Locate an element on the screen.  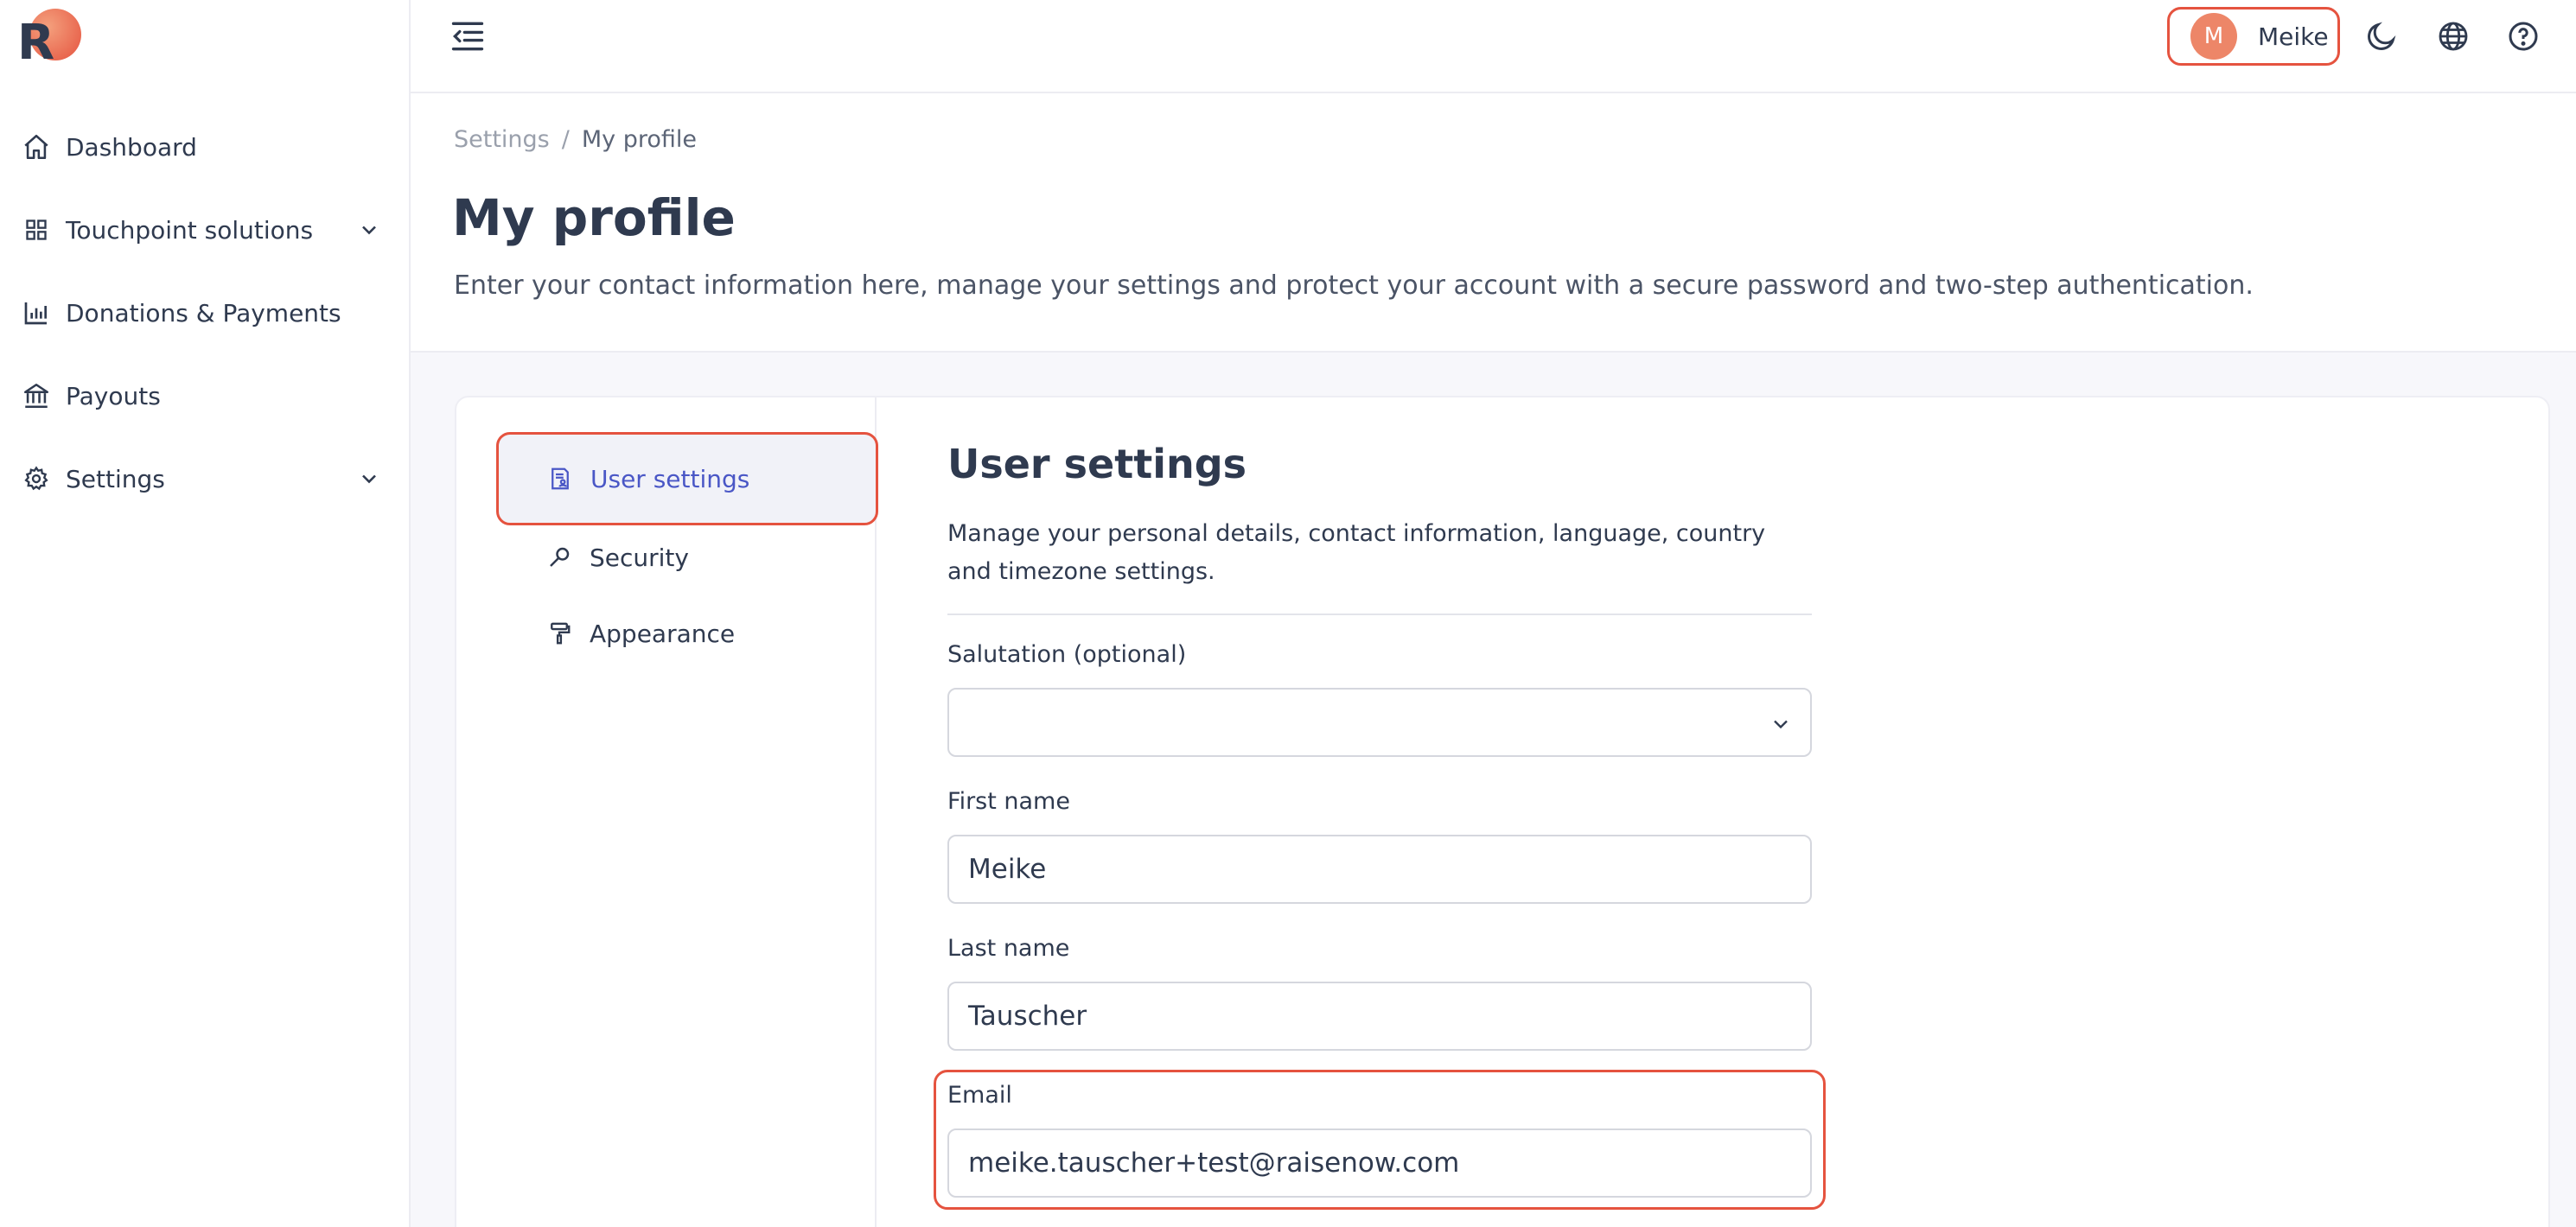
sidebar-item-label: Payouts is located at coordinates (113, 395).